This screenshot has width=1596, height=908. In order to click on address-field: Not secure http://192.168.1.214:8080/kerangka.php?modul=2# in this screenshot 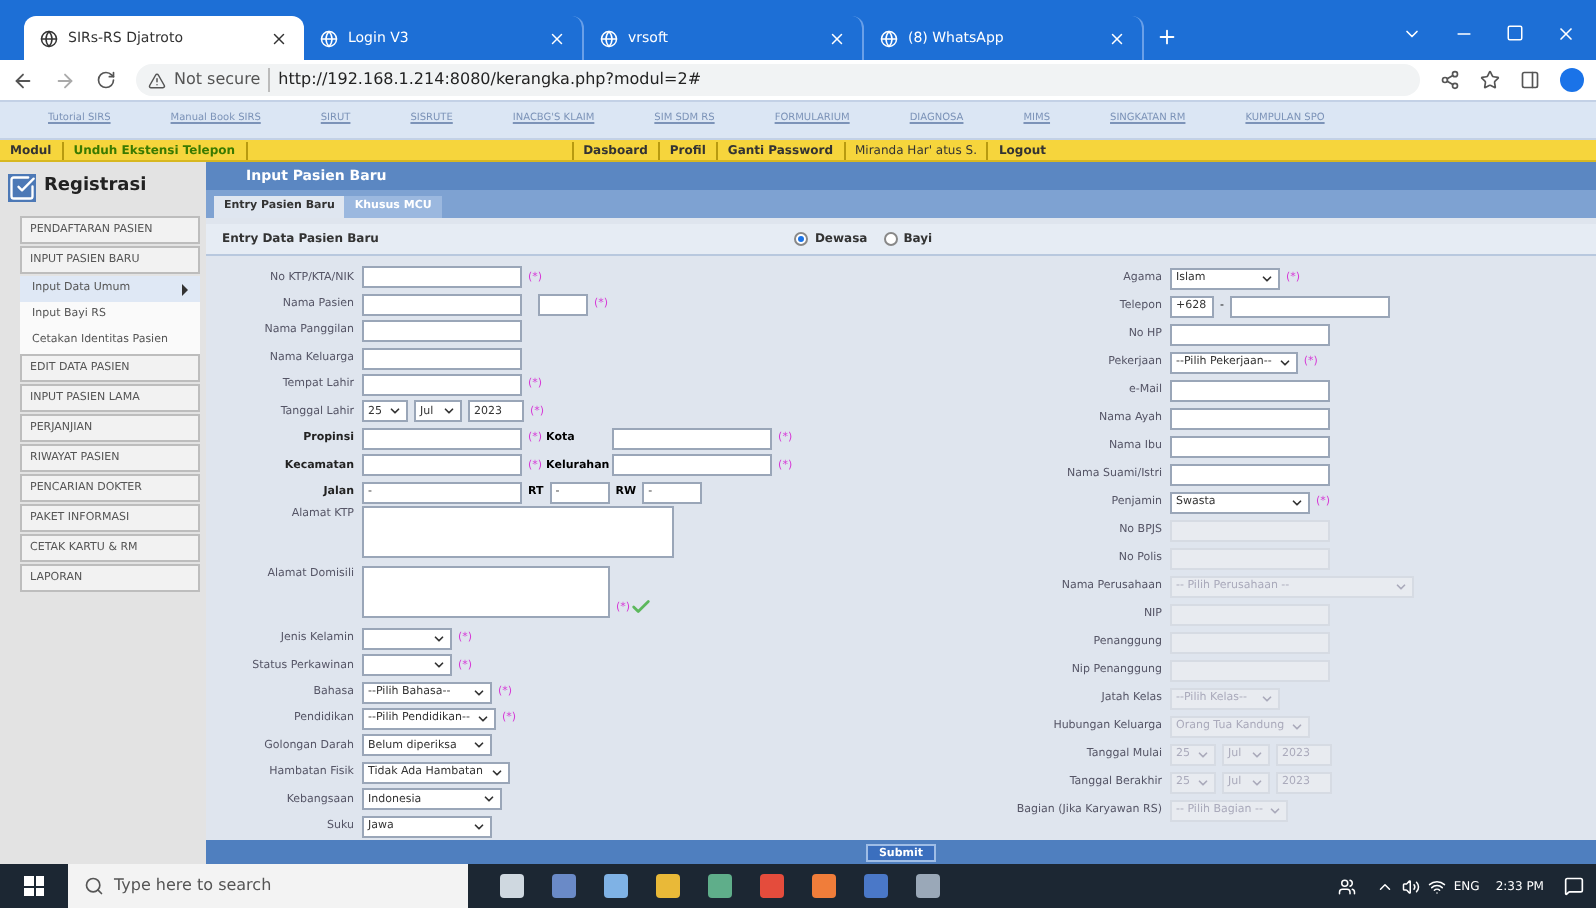, I will do `click(778, 80)`.